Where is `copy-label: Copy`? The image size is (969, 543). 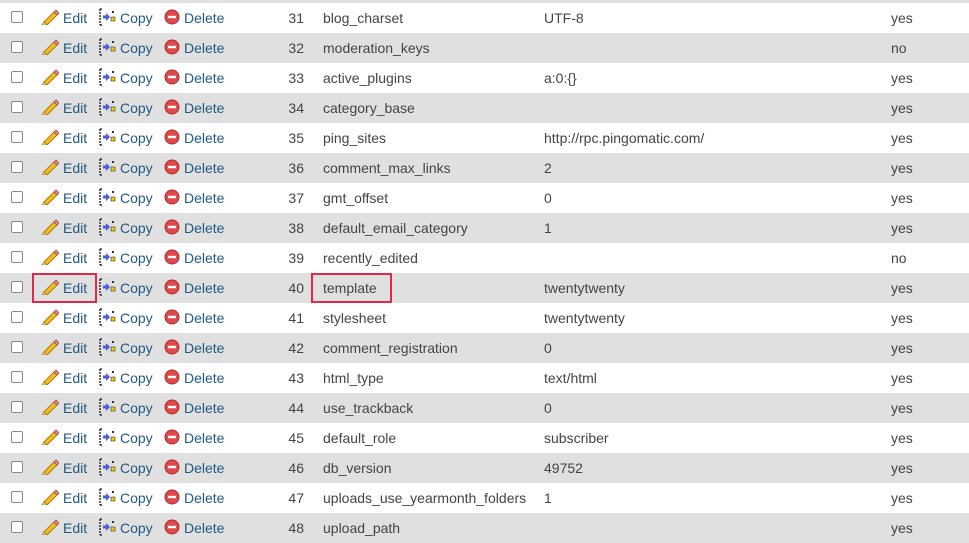
copy-label: Copy is located at coordinates (136, 408).